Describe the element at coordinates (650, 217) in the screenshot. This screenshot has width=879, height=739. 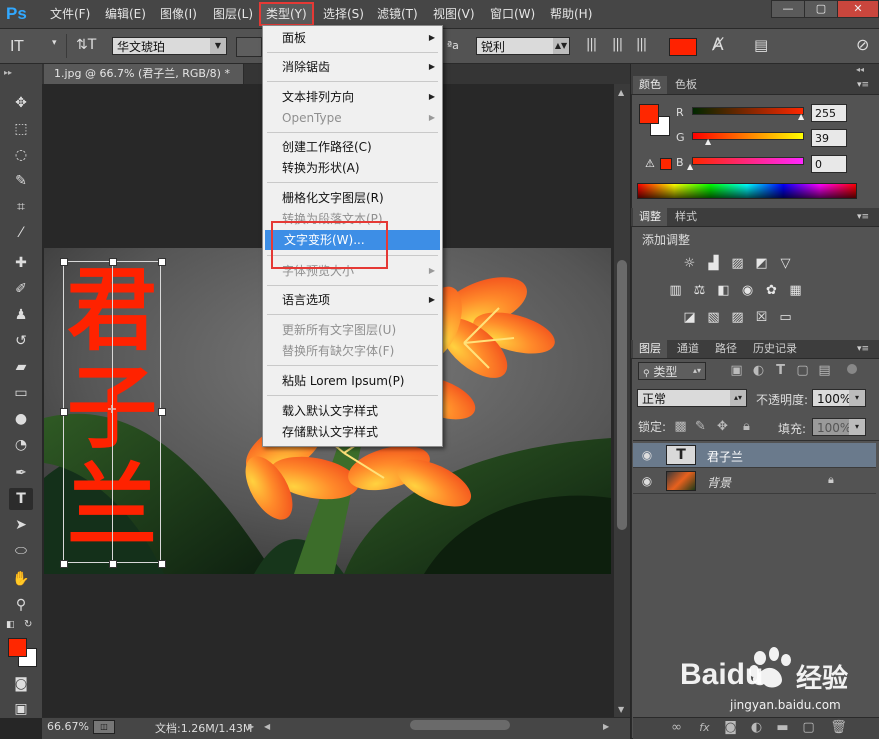
I see `tab-adjustments: 调整` at that location.